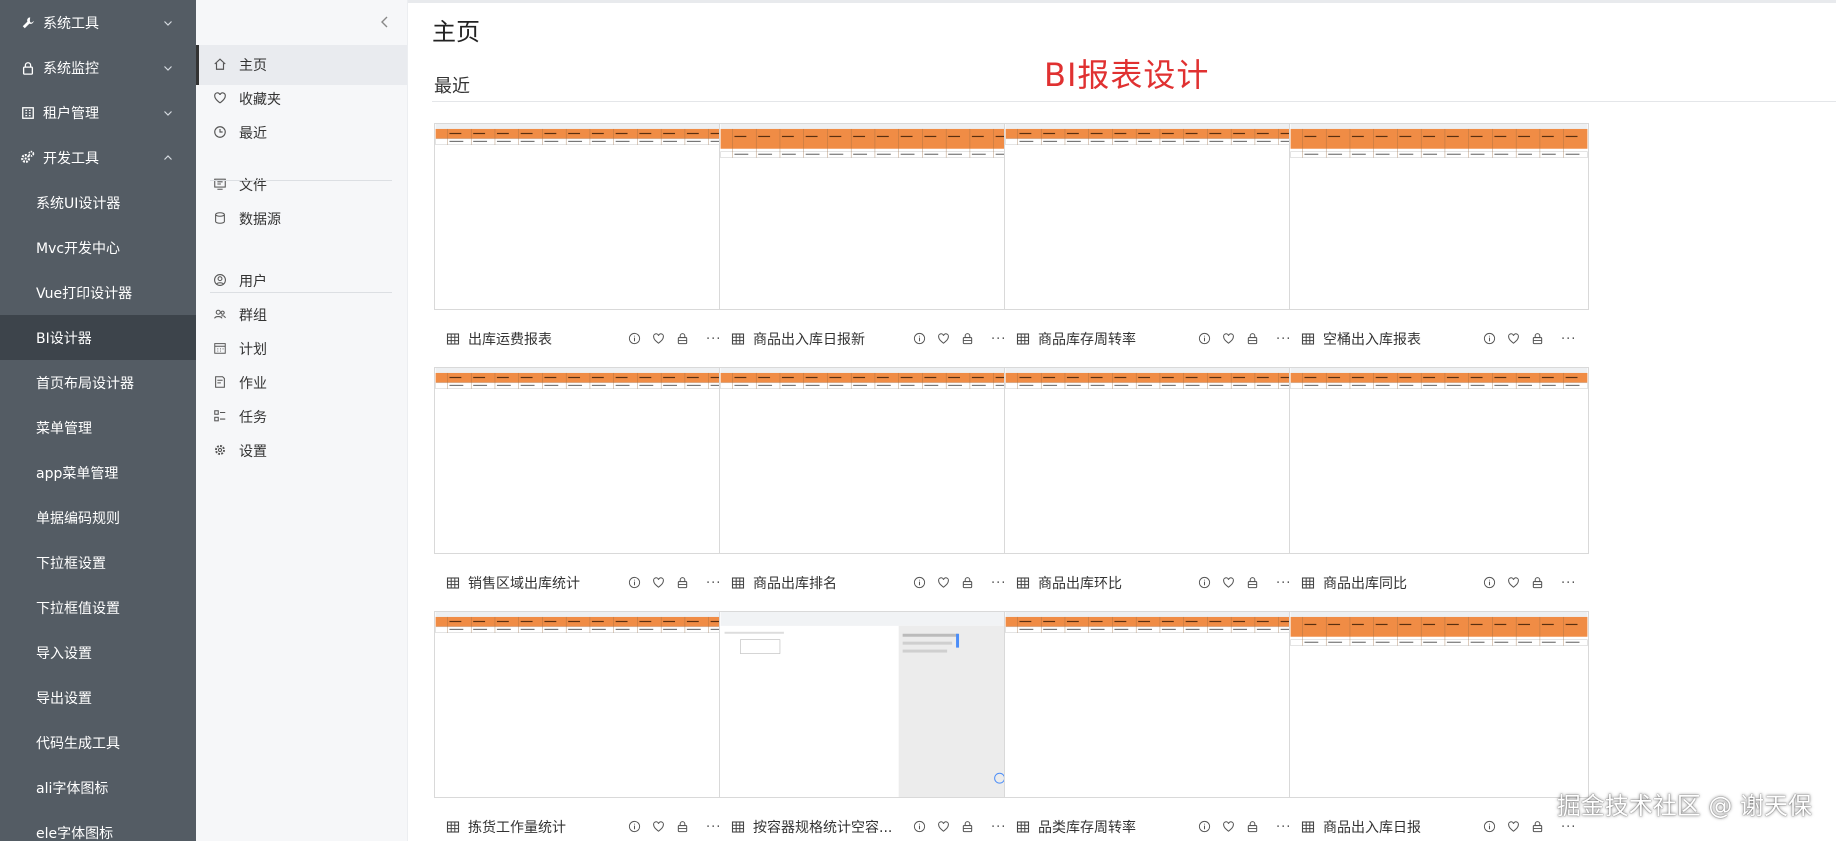 The image size is (1836, 841). I want to click on report-title: 商品出库环比, so click(1114, 583).